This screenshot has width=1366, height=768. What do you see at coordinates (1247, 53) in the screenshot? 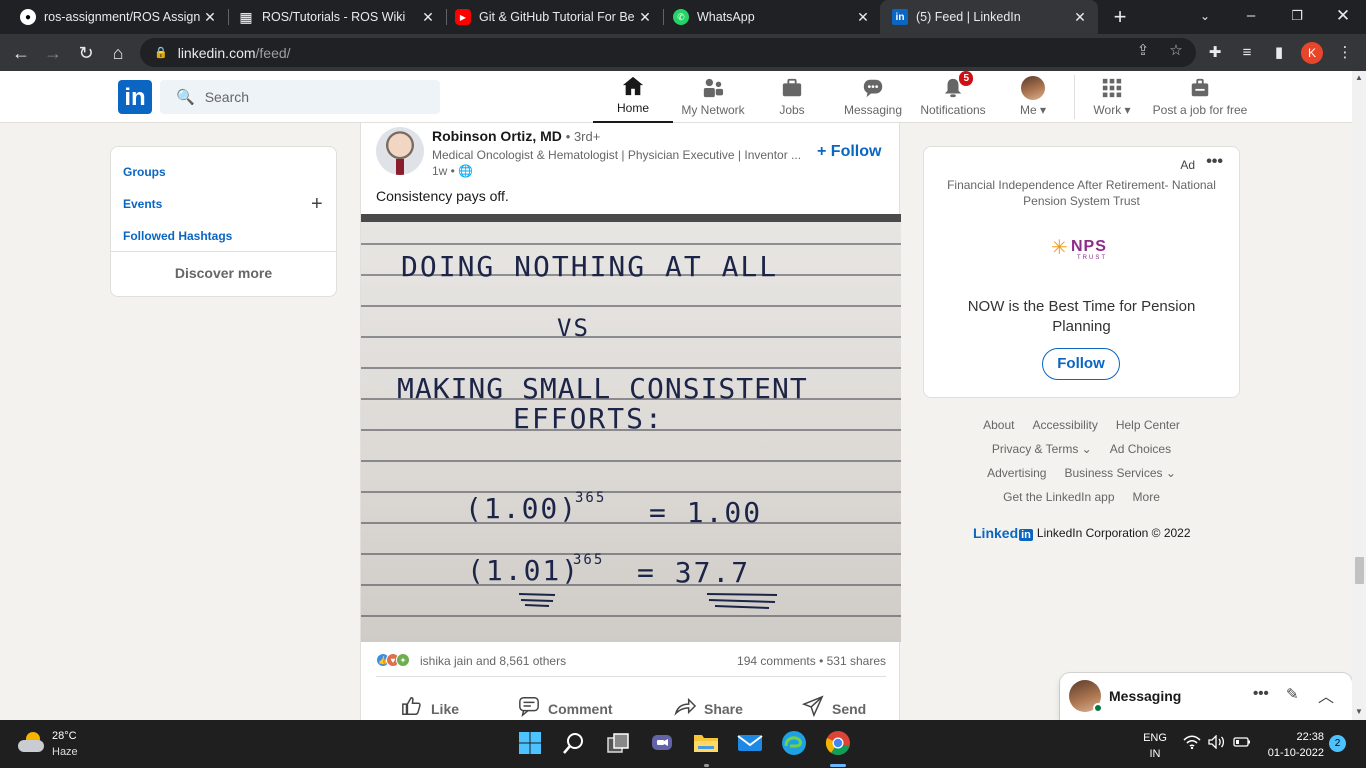
I see `reading-list-icon: ≡` at bounding box center [1247, 53].